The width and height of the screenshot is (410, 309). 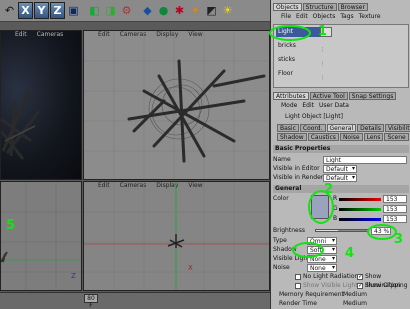 What do you see at coordinates (329, 189) in the screenshot?
I see `annotation-2: 2` at bounding box center [329, 189].